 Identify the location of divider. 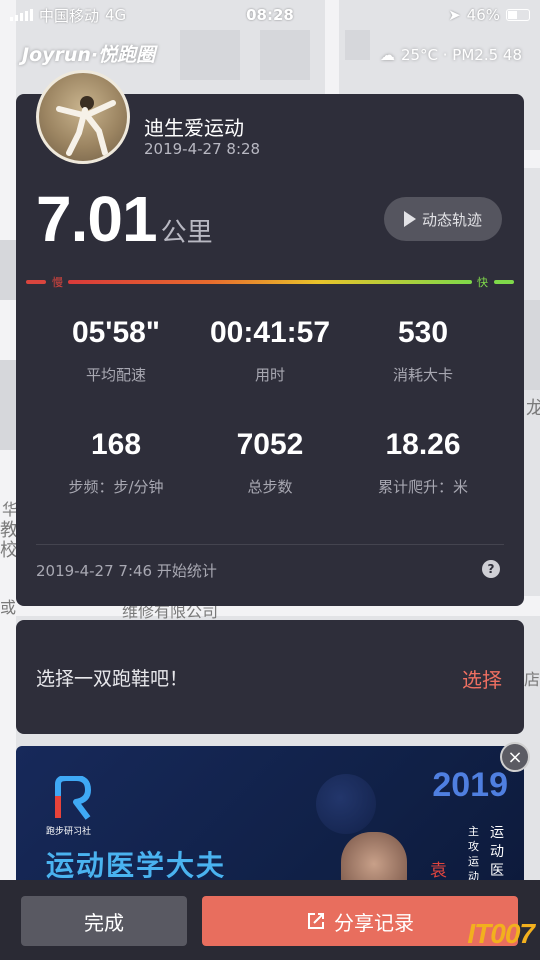
(270, 544).